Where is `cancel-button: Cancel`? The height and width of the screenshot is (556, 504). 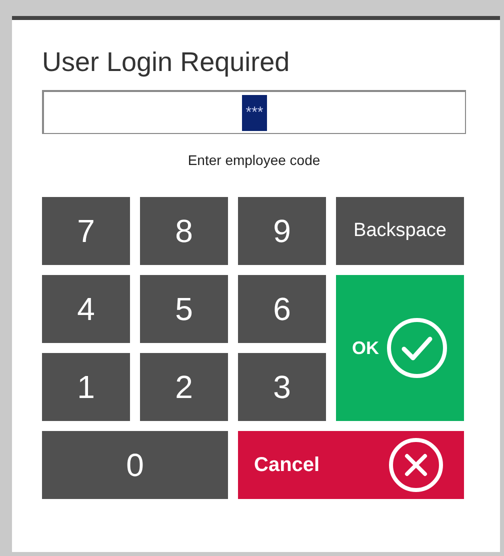
cancel-button: Cancel is located at coordinates (351, 465).